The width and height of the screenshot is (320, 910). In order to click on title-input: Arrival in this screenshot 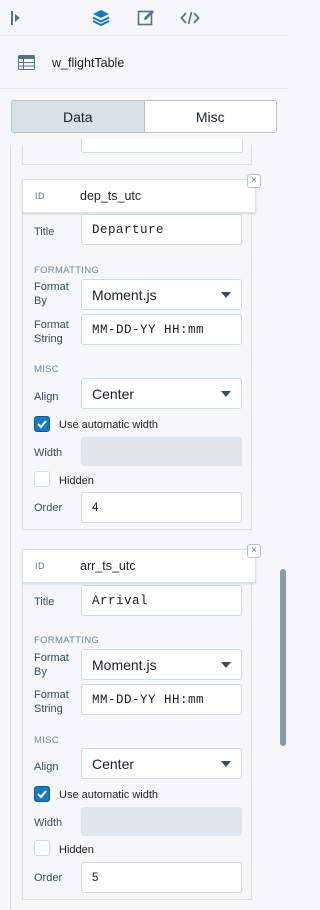, I will do `click(161, 600)`.